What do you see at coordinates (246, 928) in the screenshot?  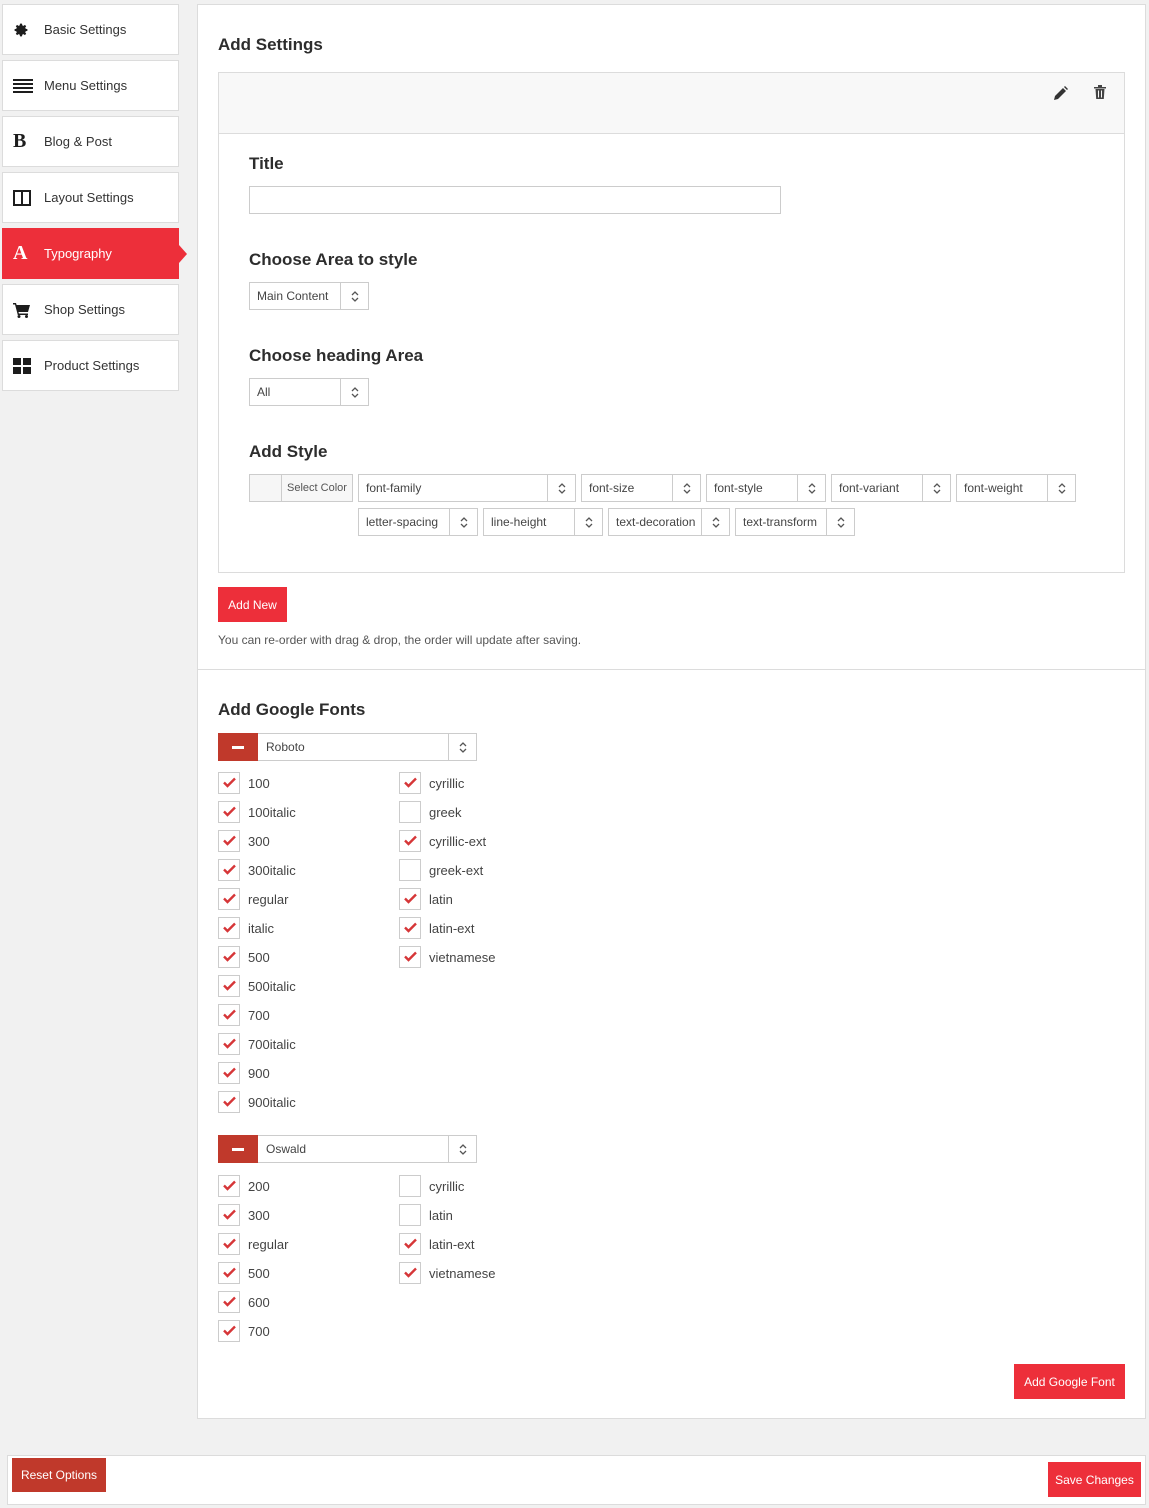 I see `checkbox-option: italic` at bounding box center [246, 928].